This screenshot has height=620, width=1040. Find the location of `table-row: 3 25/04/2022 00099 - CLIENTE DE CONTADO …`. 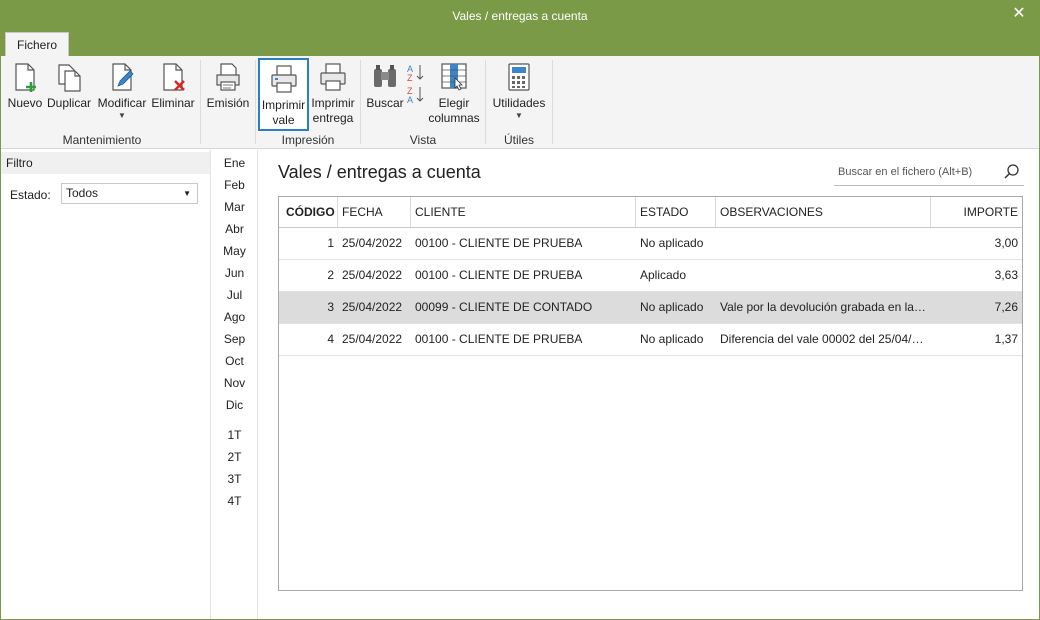

table-row: 3 25/04/2022 00099 - CLIENTE DE CONTADO … is located at coordinates (650, 308).